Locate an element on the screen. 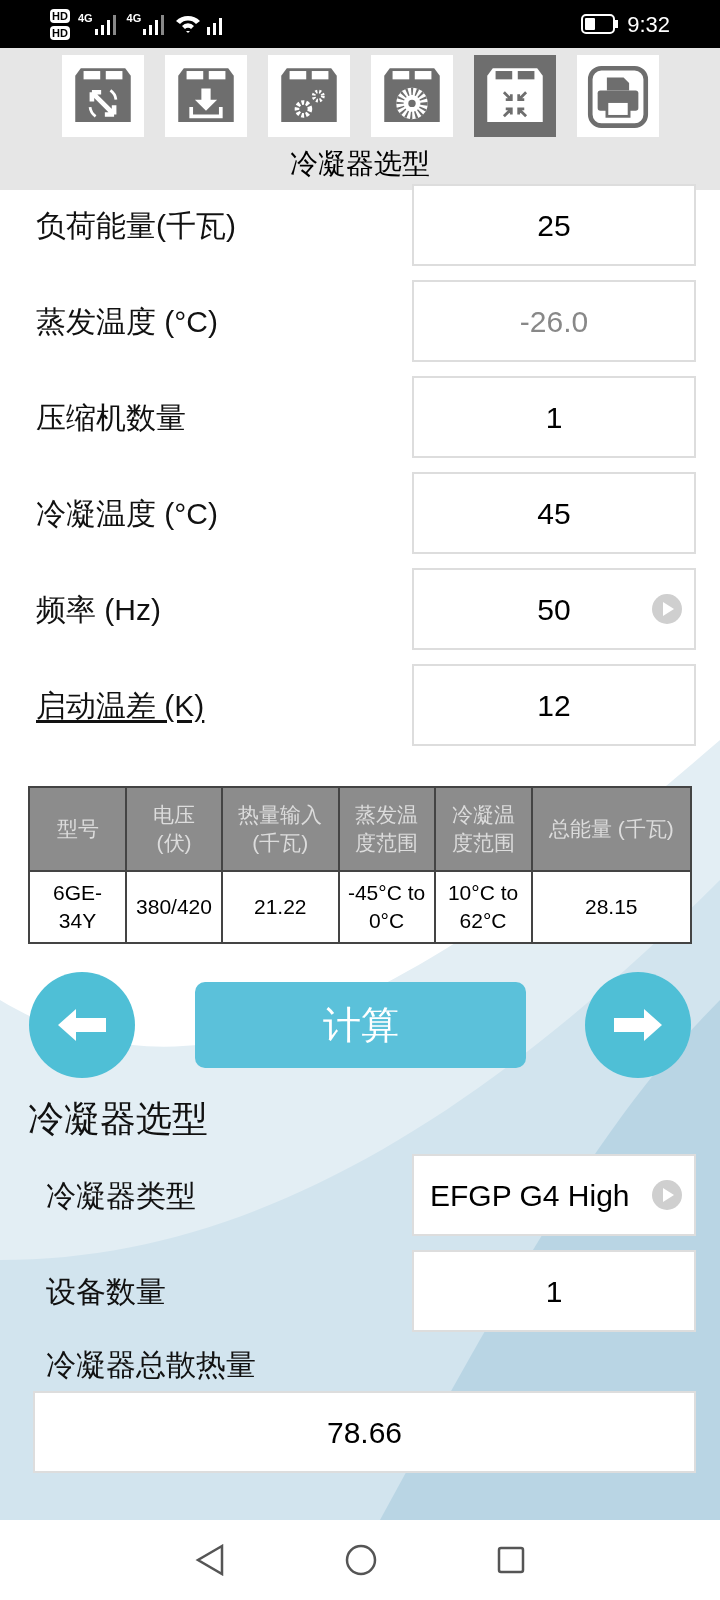 The height and width of the screenshot is (1600, 720). dropdown-field: 50 is located at coordinates (554, 609).